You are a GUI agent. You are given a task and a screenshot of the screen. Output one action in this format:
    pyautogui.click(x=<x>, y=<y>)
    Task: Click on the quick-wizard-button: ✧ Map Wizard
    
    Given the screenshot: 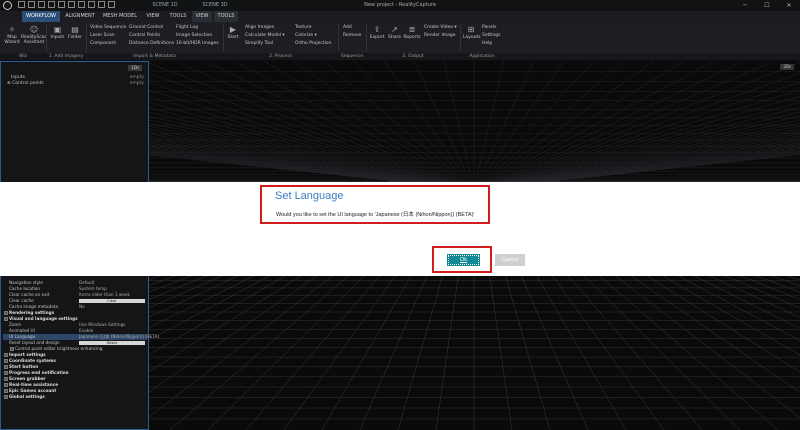 What is the action you would take?
    pyautogui.click(x=12, y=35)
    